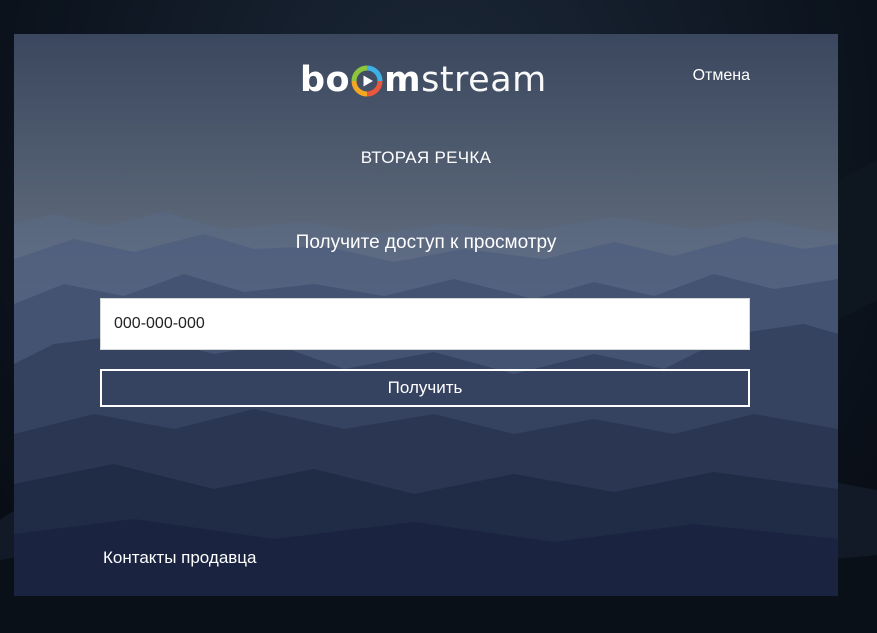 This screenshot has height=633, width=877. What do you see at coordinates (403, 80) in the screenshot?
I see `logo-text-m: m` at bounding box center [403, 80].